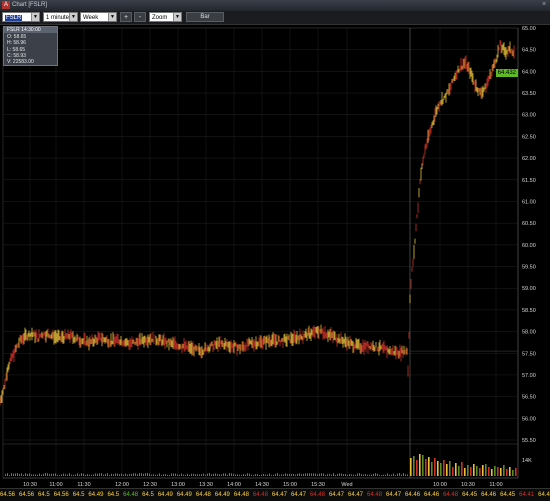 The height and width of the screenshot is (501, 550). What do you see at coordinates (544, 495) in the screenshot?
I see `ticker-value: 64.43` at bounding box center [544, 495].